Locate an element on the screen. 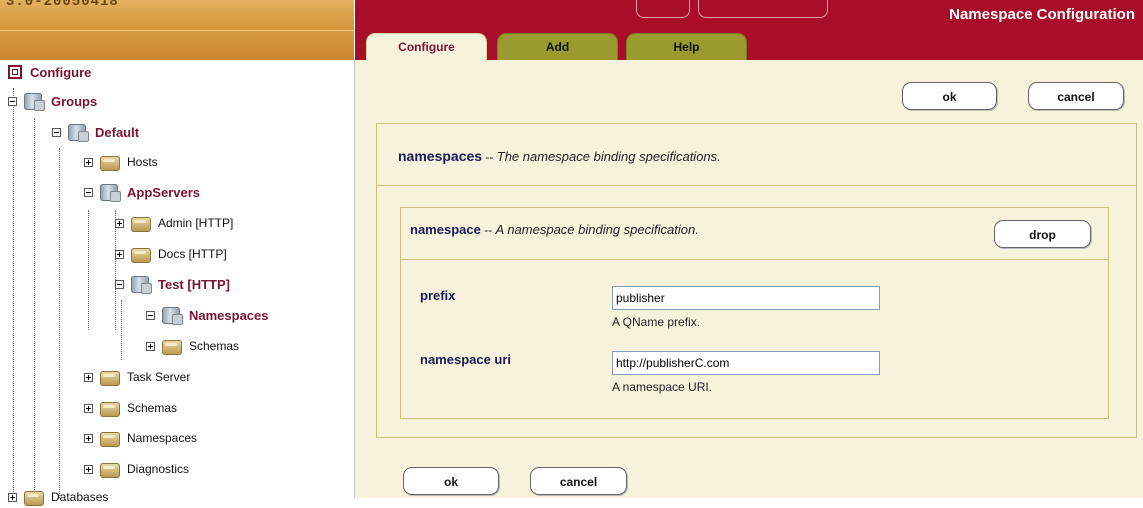 This screenshot has width=1143, height=508. tree-item-label: Diagnostics is located at coordinates (158, 469).